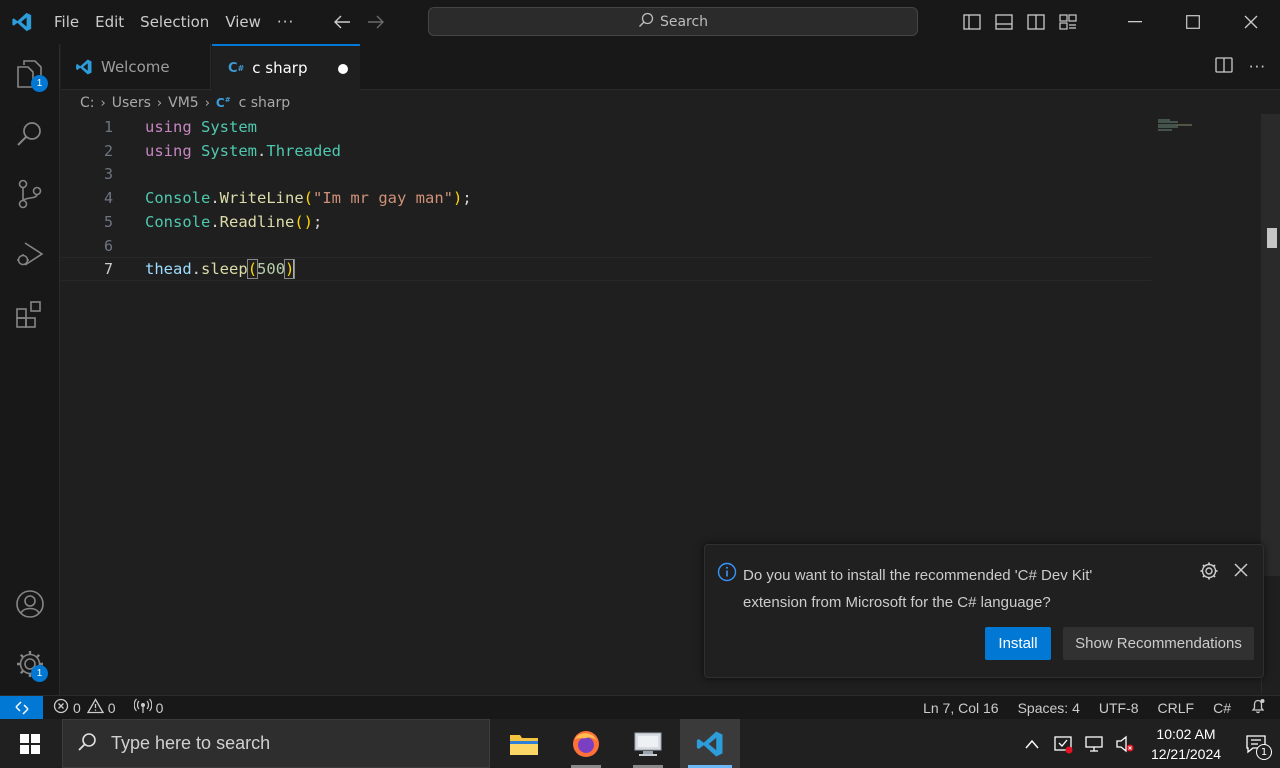 The height and width of the screenshot is (768, 1280). What do you see at coordinates (280, 68) in the screenshot?
I see `tab-c-sharp-label: c sharp` at bounding box center [280, 68].